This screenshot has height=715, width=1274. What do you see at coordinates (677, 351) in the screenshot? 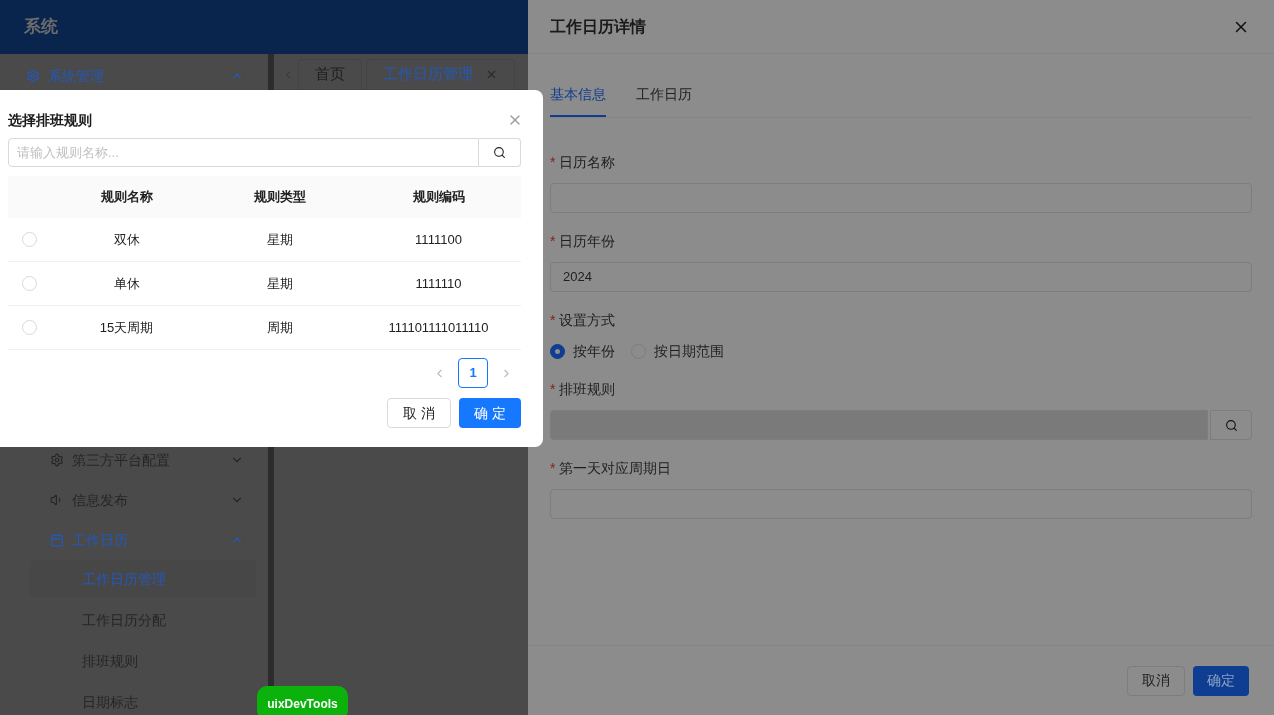
I see `radio-option: 按日期范围` at bounding box center [677, 351].